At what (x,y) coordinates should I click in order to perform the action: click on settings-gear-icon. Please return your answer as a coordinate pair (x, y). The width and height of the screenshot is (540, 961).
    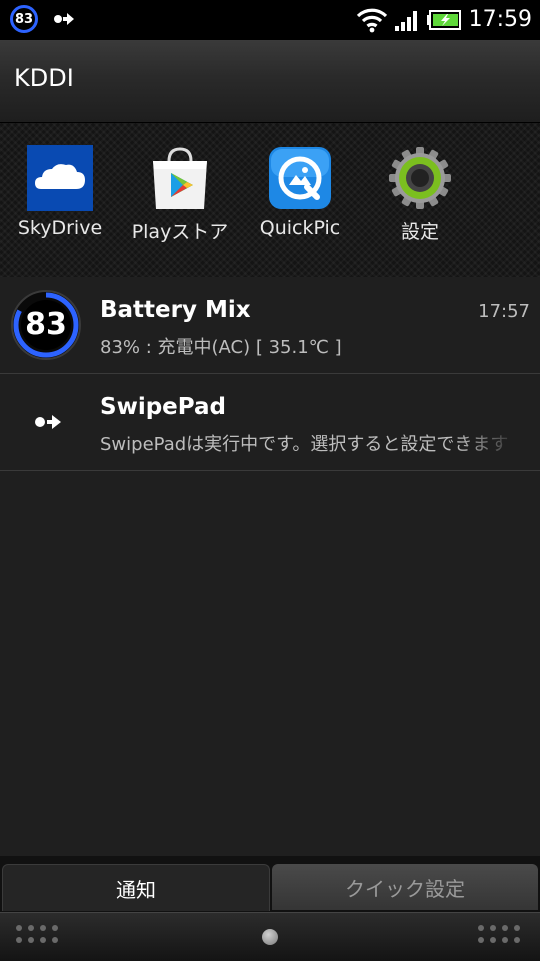
    Looking at the image, I should click on (420, 178).